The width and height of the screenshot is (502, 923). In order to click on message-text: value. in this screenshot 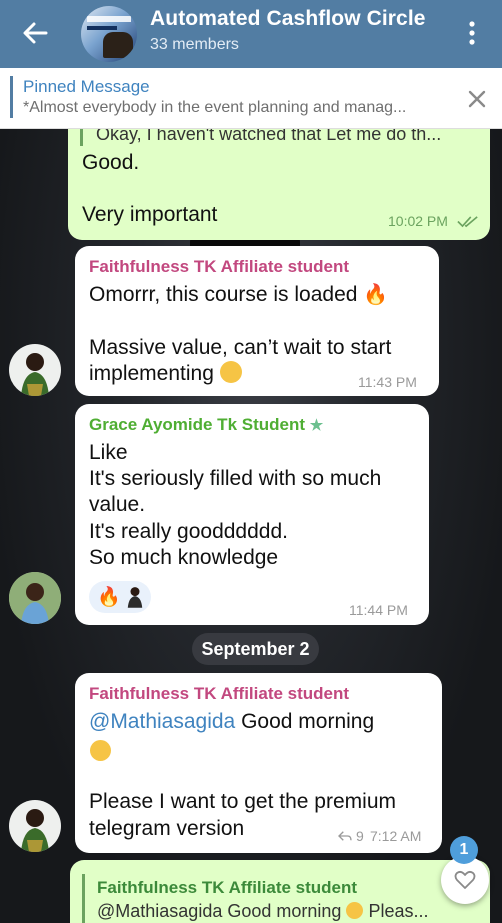, I will do `click(117, 504)`.